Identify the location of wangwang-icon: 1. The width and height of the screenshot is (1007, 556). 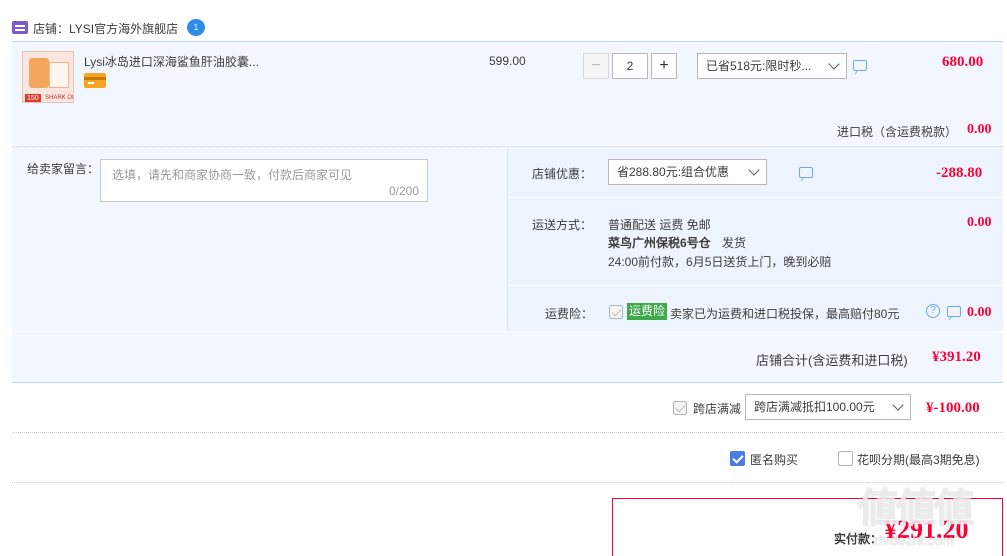
(196, 27).